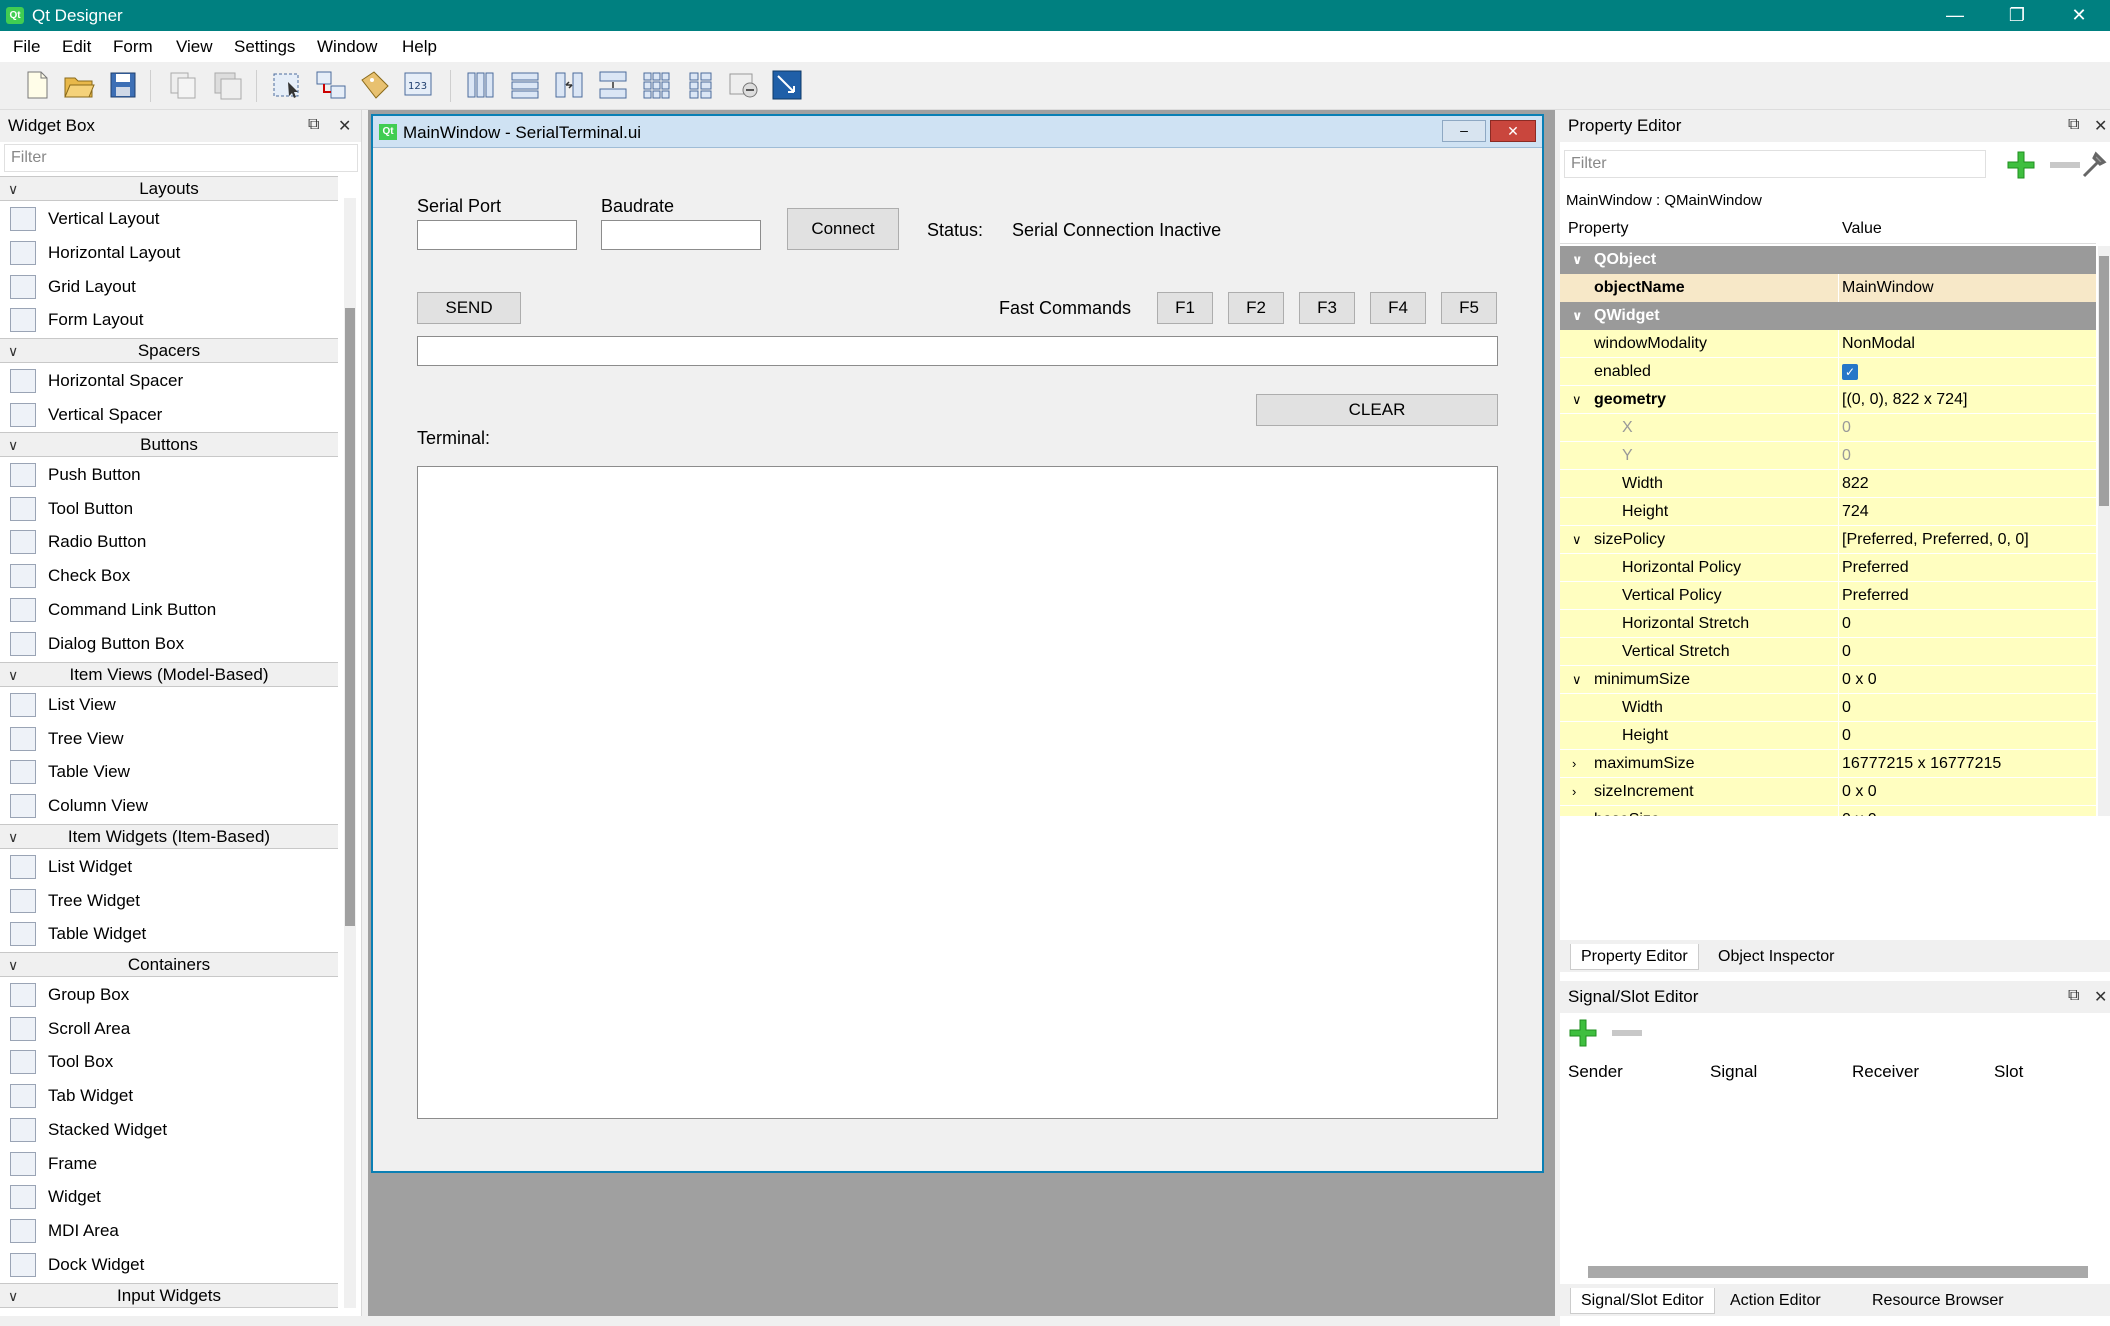 Image resolution: width=2110 pixels, height=1326 pixels. Describe the element at coordinates (264, 47) in the screenshot. I see `menu-settings: Settings` at that location.